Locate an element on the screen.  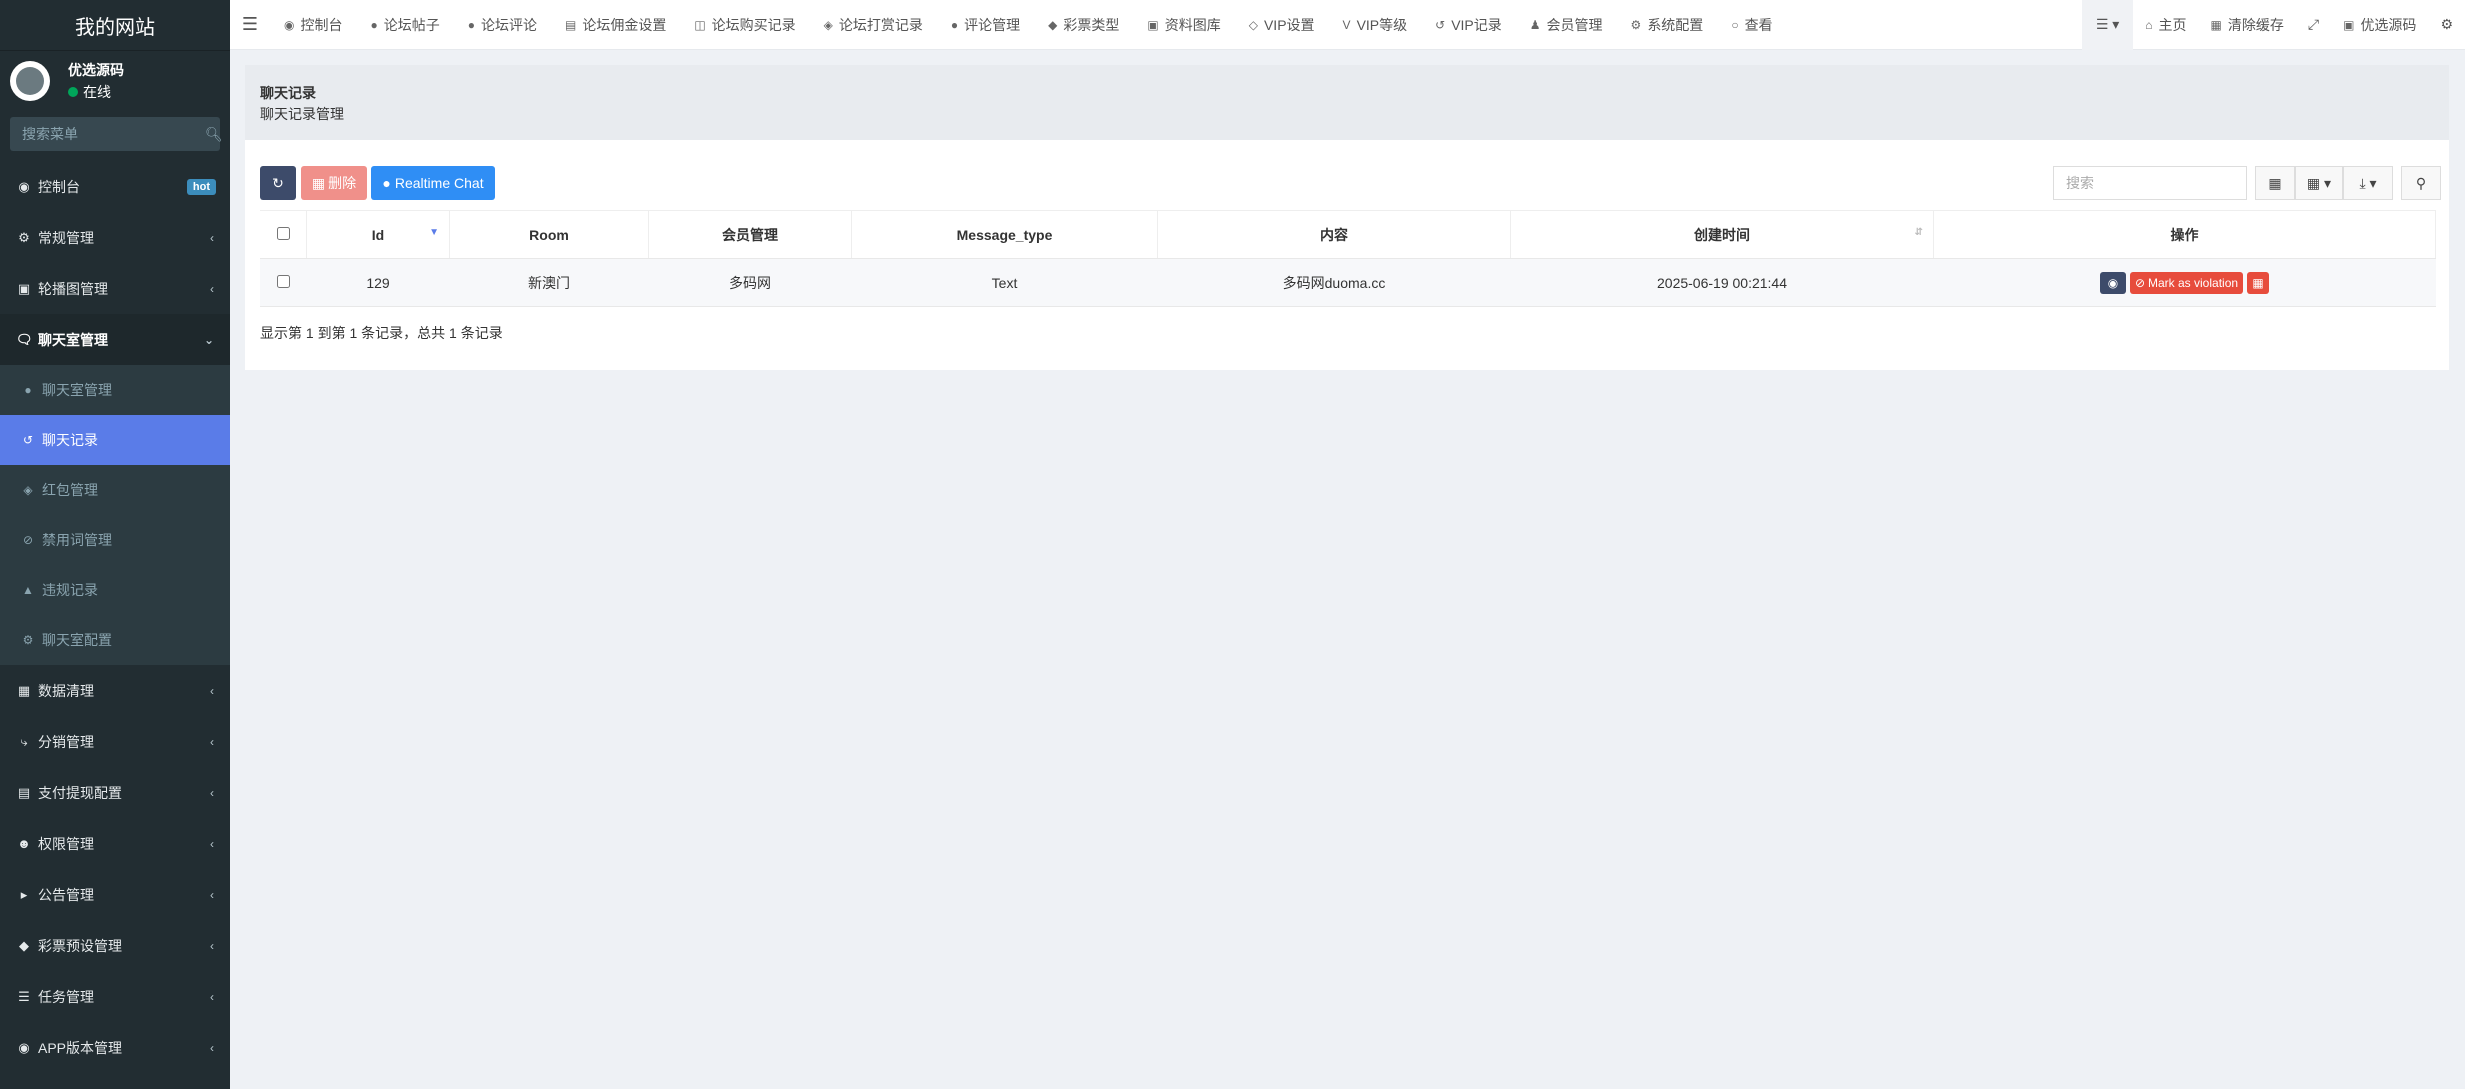
top-nav-system-config: ⚙ 系统配置 is located at coordinates (1667, 25).